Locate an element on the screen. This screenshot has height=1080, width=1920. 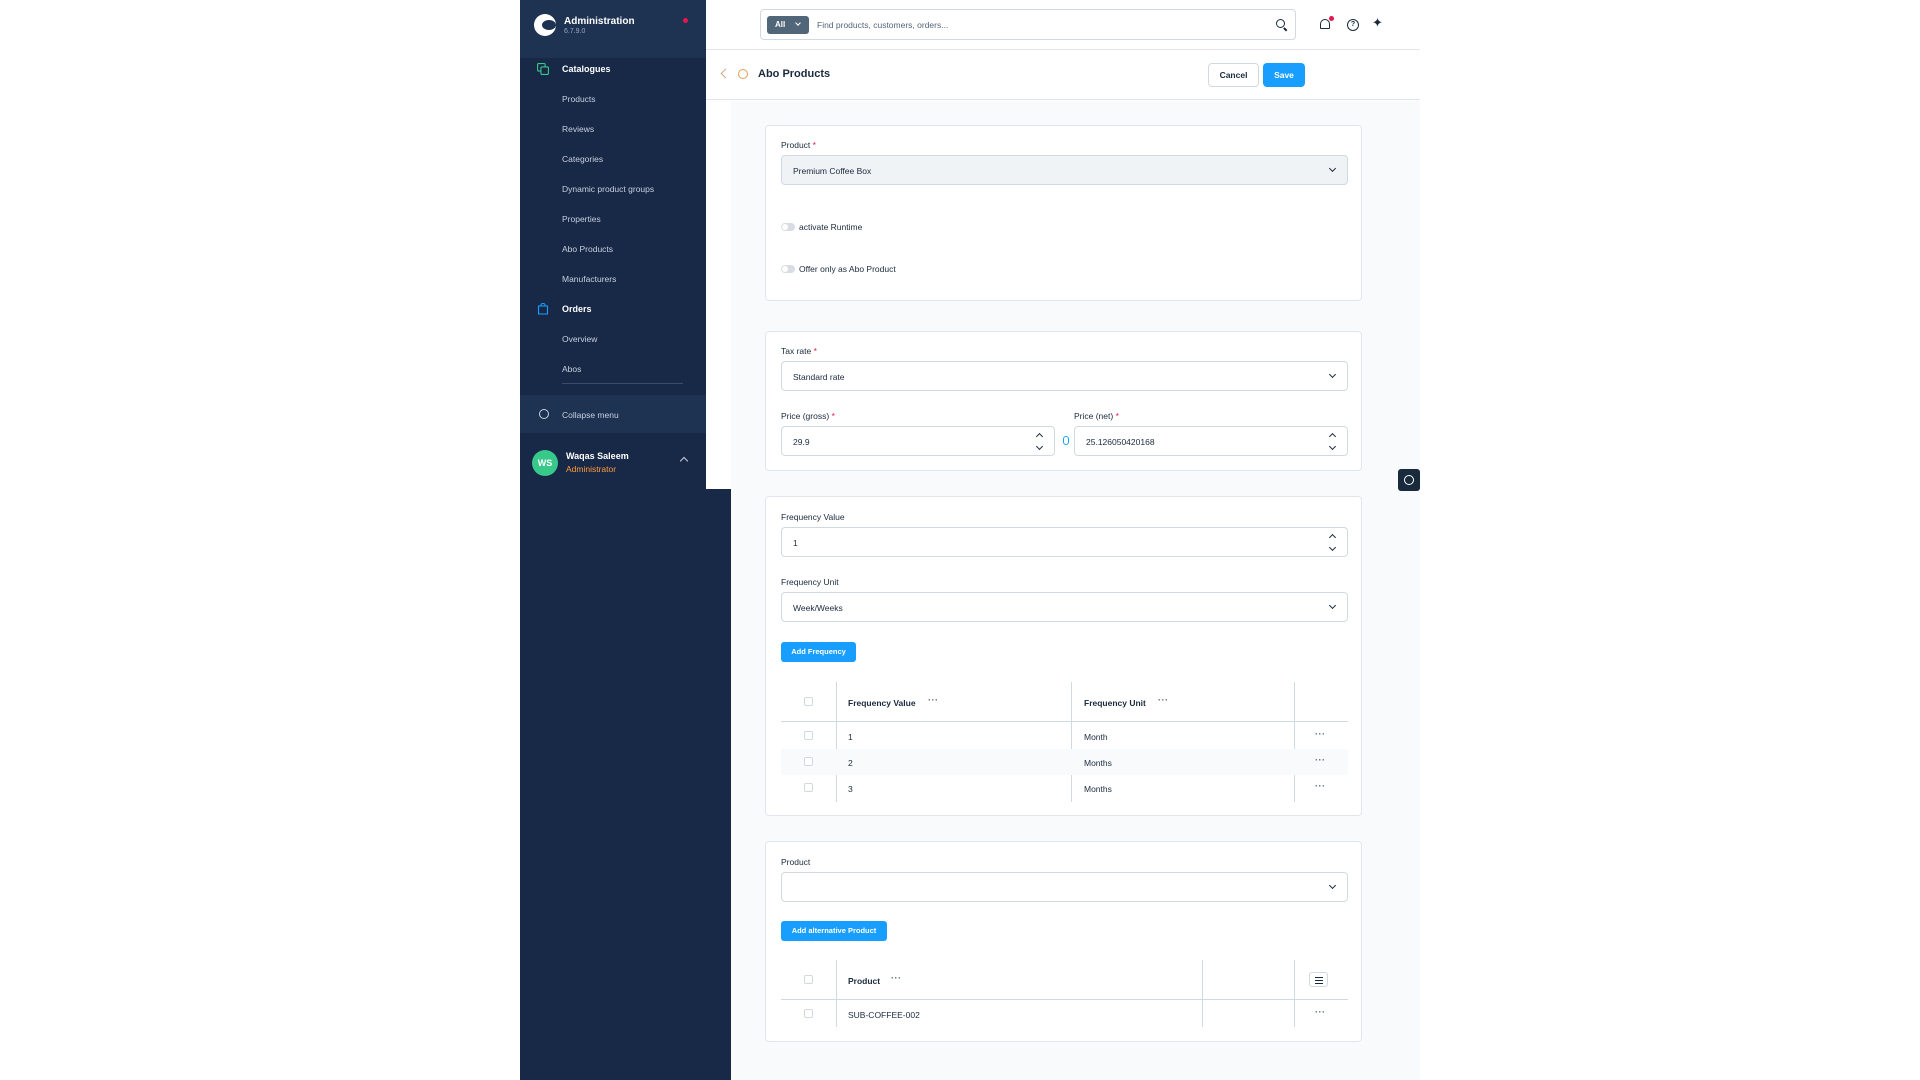
sparkle-icon: ✦ is located at coordinates (1377, 23).